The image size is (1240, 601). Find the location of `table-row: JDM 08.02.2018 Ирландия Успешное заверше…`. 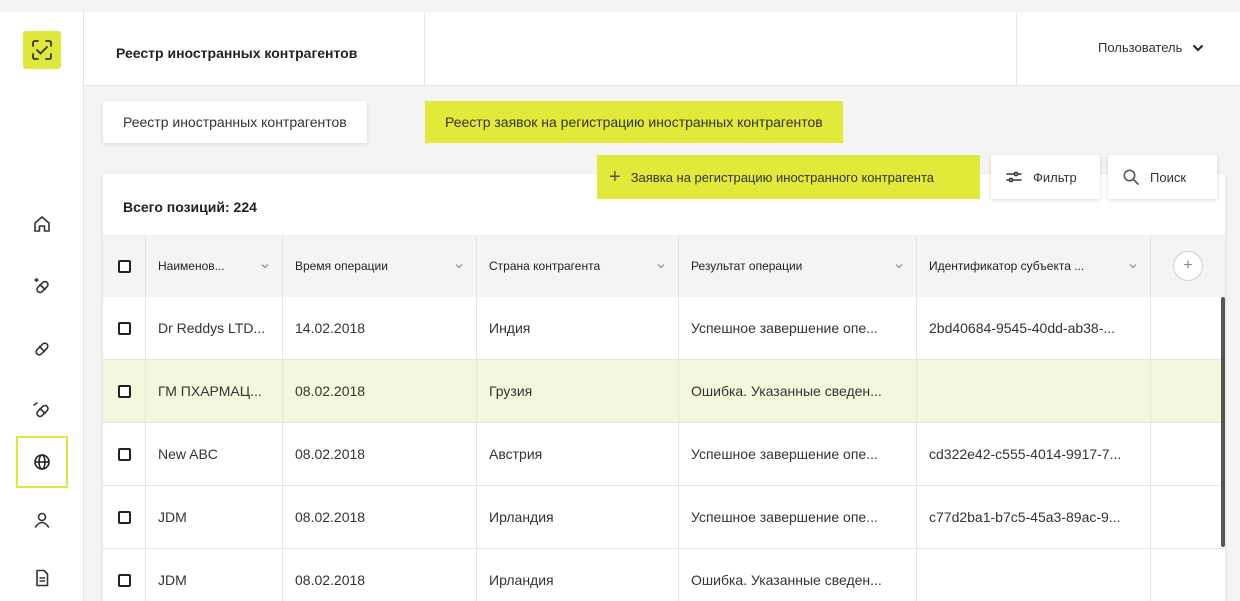

table-row: JDM 08.02.2018 Ирландия Успешное заверше… is located at coordinates (664, 517).